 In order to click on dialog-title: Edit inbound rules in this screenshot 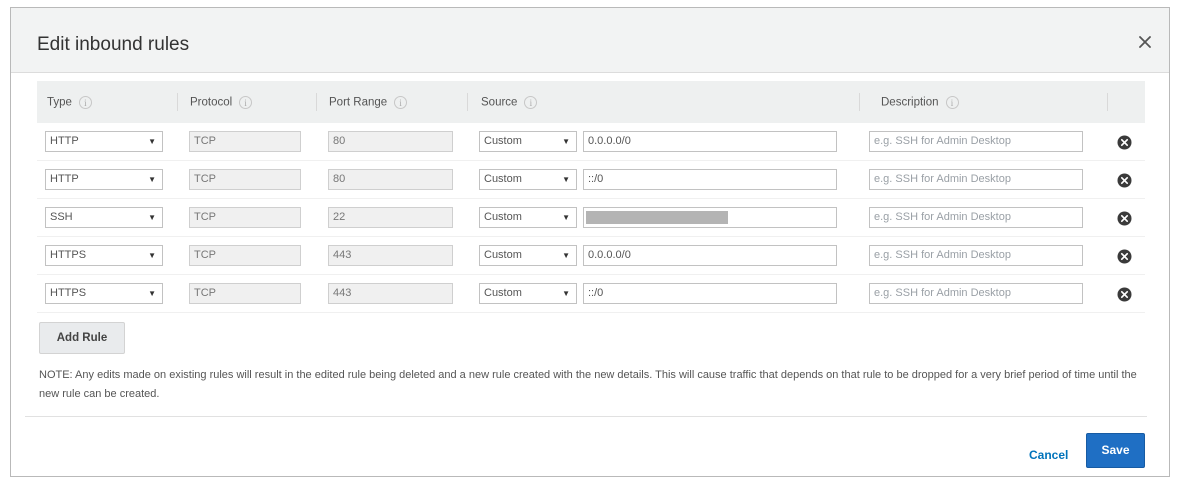, I will do `click(113, 44)`.